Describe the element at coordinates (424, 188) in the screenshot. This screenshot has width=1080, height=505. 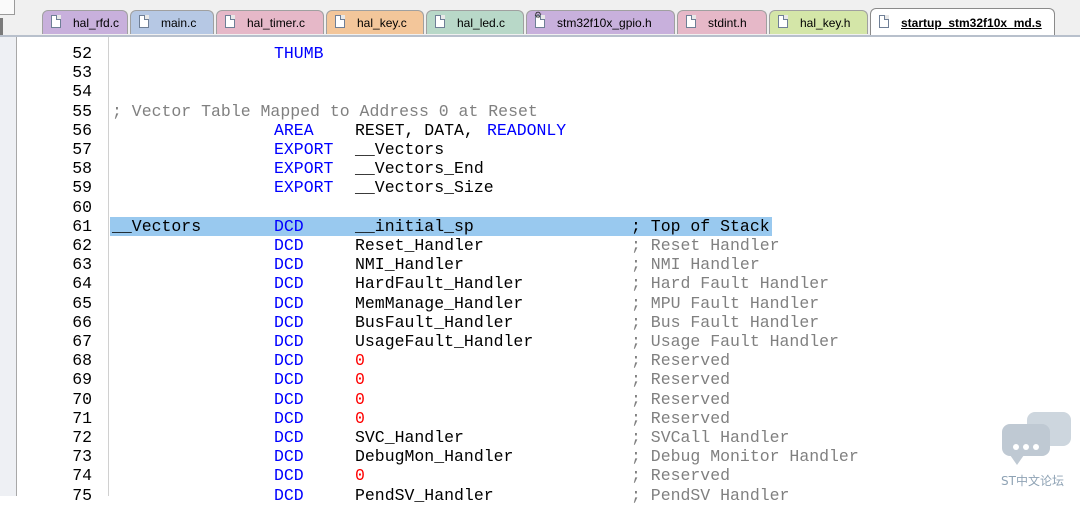
I see `code-operand: __Vectors_Size` at that location.